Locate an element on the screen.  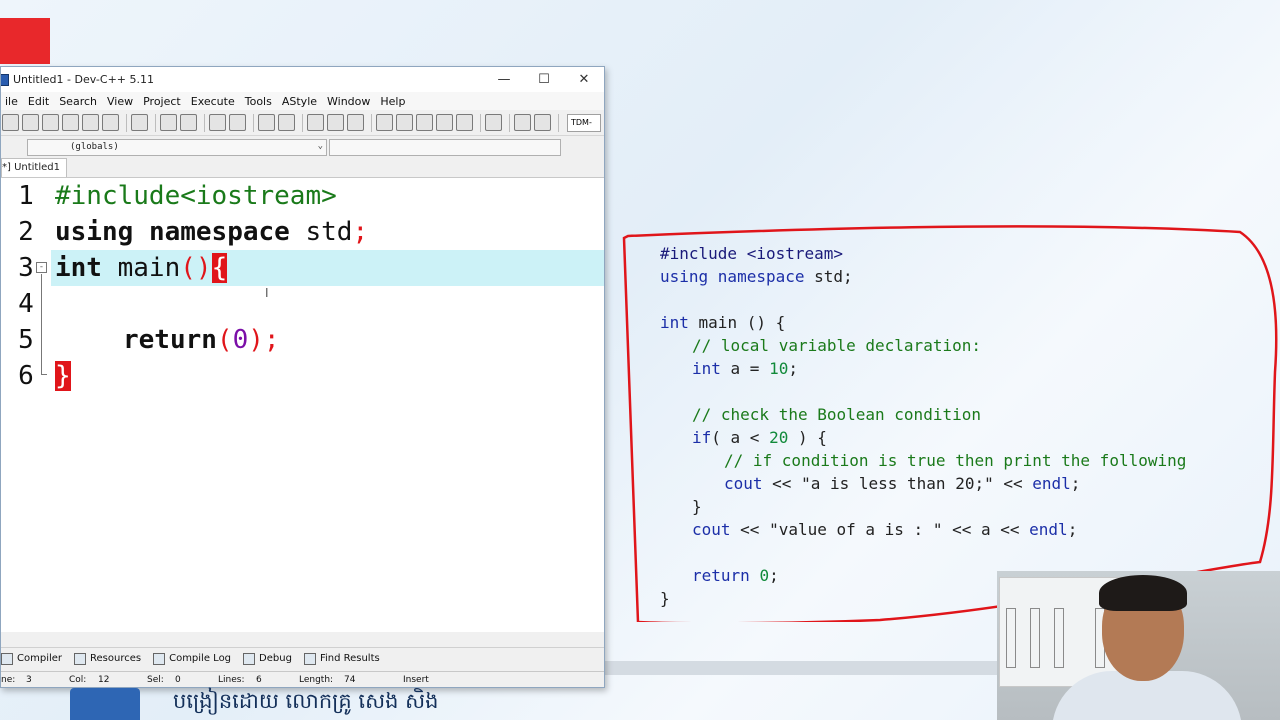
panel-string: "value of a is : " is located at coordinates (856, 529).